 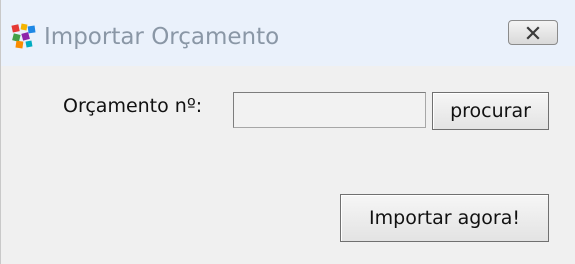 I want to click on budget-number-input, so click(x=329, y=110).